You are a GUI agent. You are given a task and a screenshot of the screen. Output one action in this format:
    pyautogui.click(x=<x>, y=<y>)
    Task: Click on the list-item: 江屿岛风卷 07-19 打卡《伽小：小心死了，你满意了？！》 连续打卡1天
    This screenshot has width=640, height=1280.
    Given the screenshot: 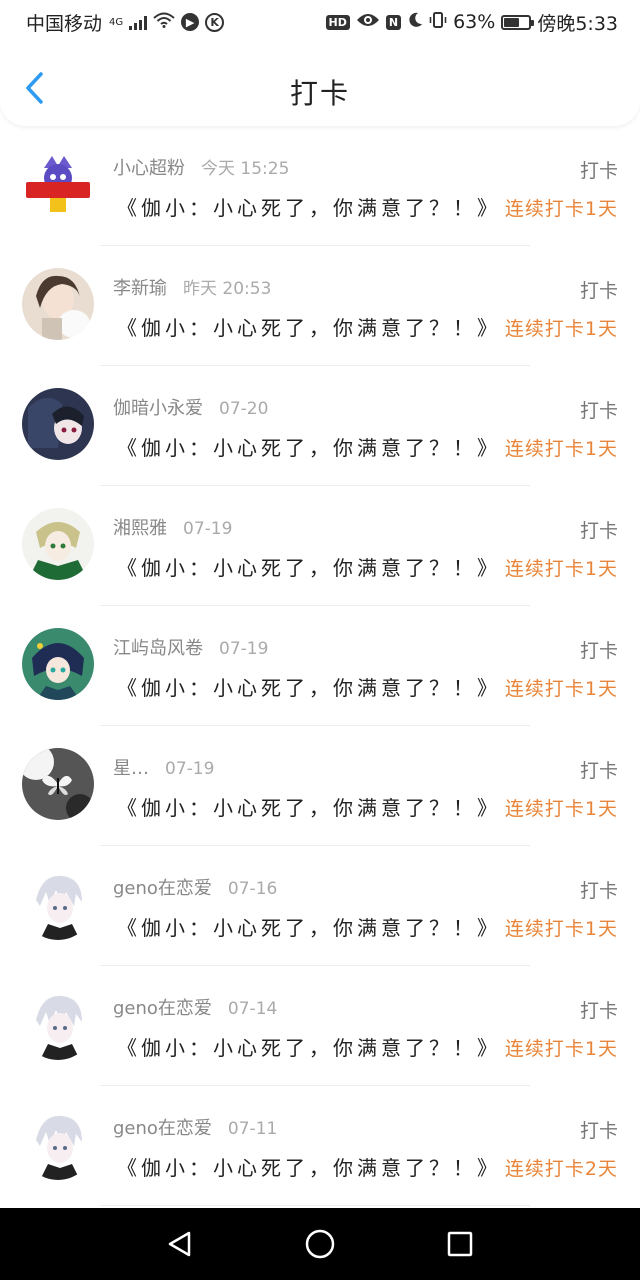 What is the action you would take?
    pyautogui.click(x=320, y=666)
    